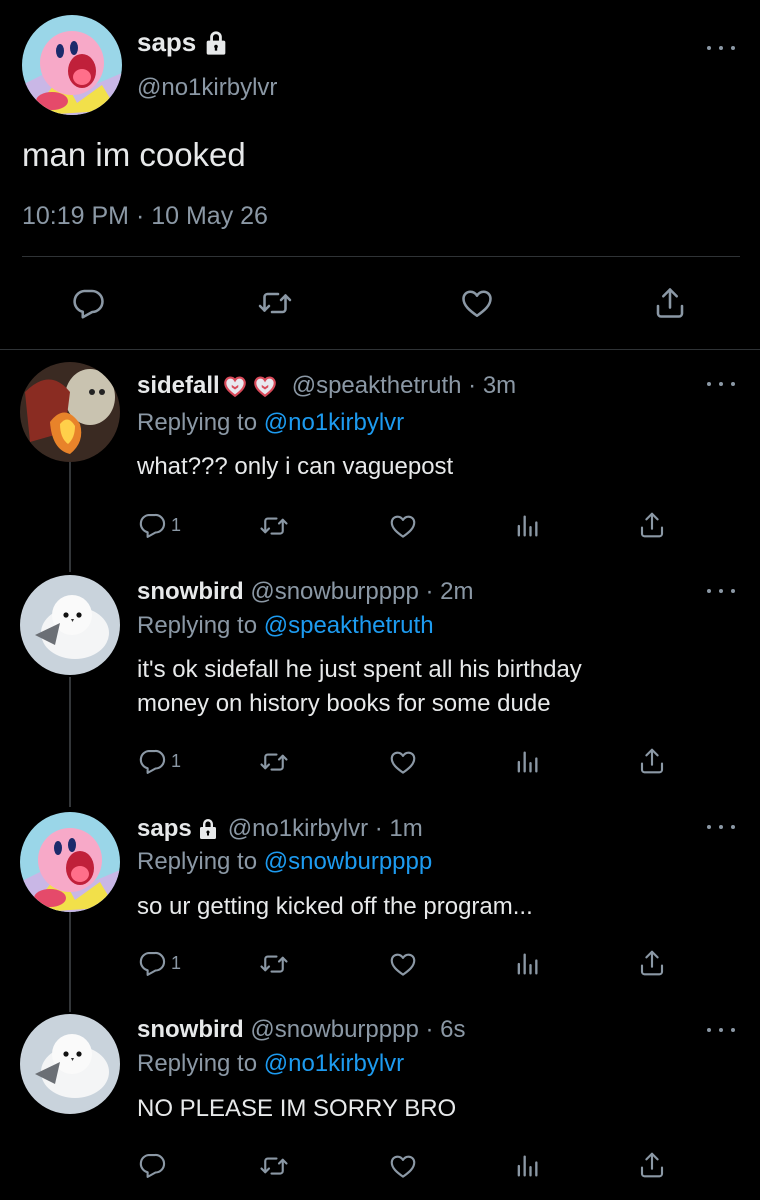 This screenshot has width=760, height=1200. I want to click on reply-text: money on history books for some dude, so click(344, 703).